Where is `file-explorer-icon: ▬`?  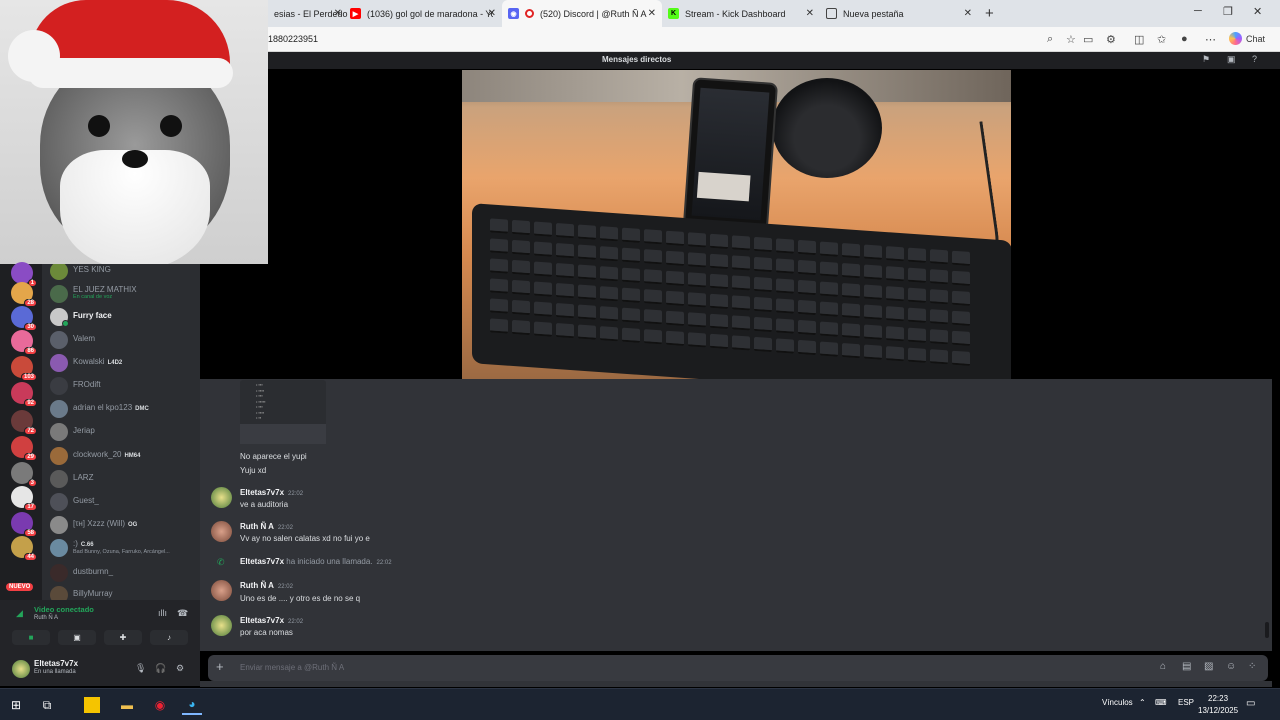
file-explorer-icon: ▬ is located at coordinates (127, 705).